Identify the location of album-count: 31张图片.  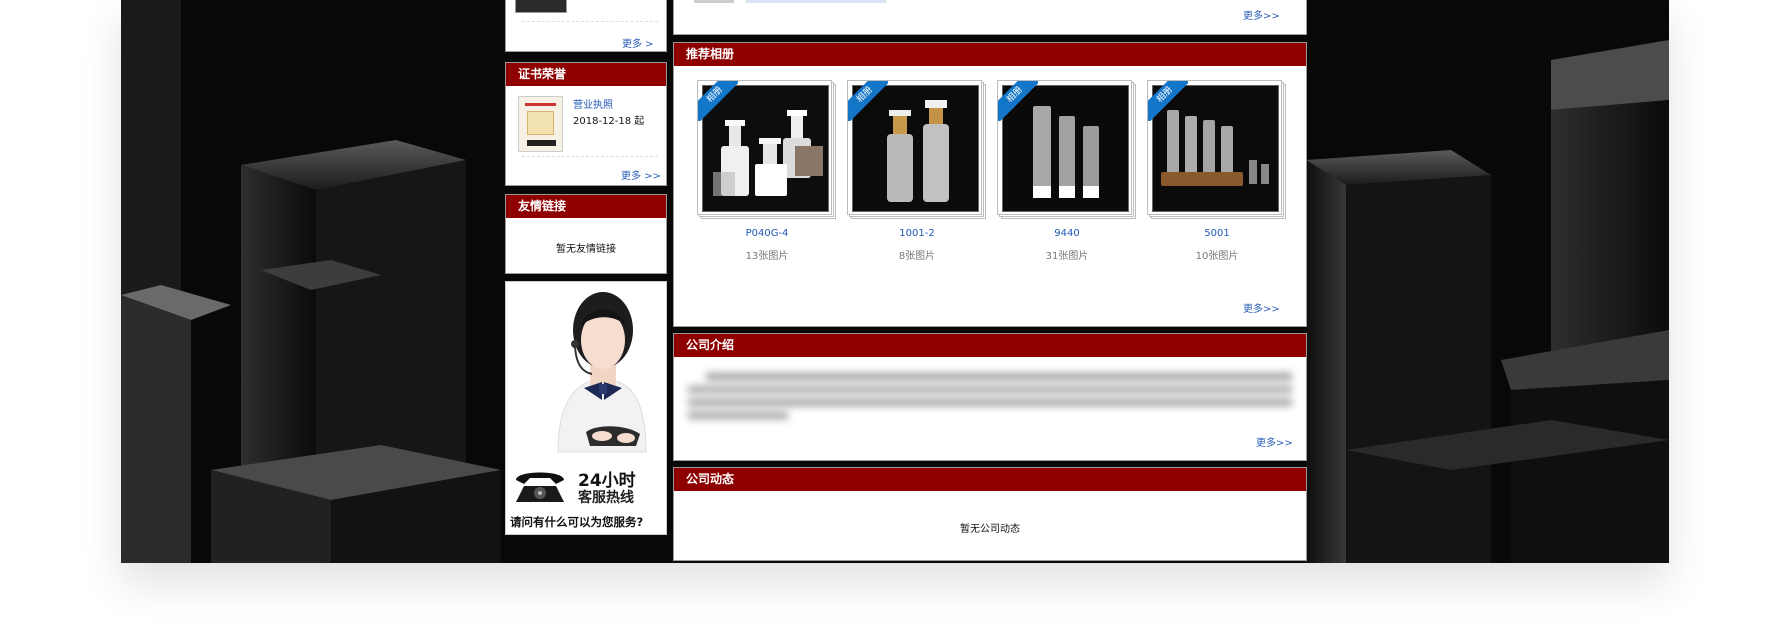
(1067, 256).